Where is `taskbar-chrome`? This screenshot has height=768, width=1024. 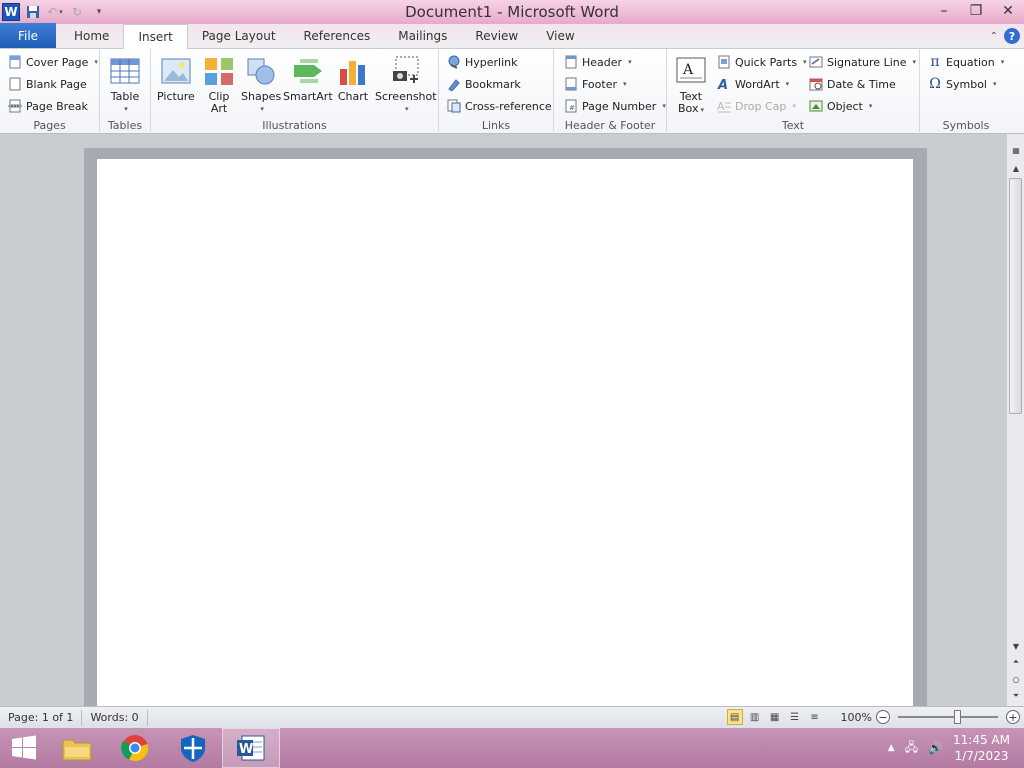 taskbar-chrome is located at coordinates (135, 748).